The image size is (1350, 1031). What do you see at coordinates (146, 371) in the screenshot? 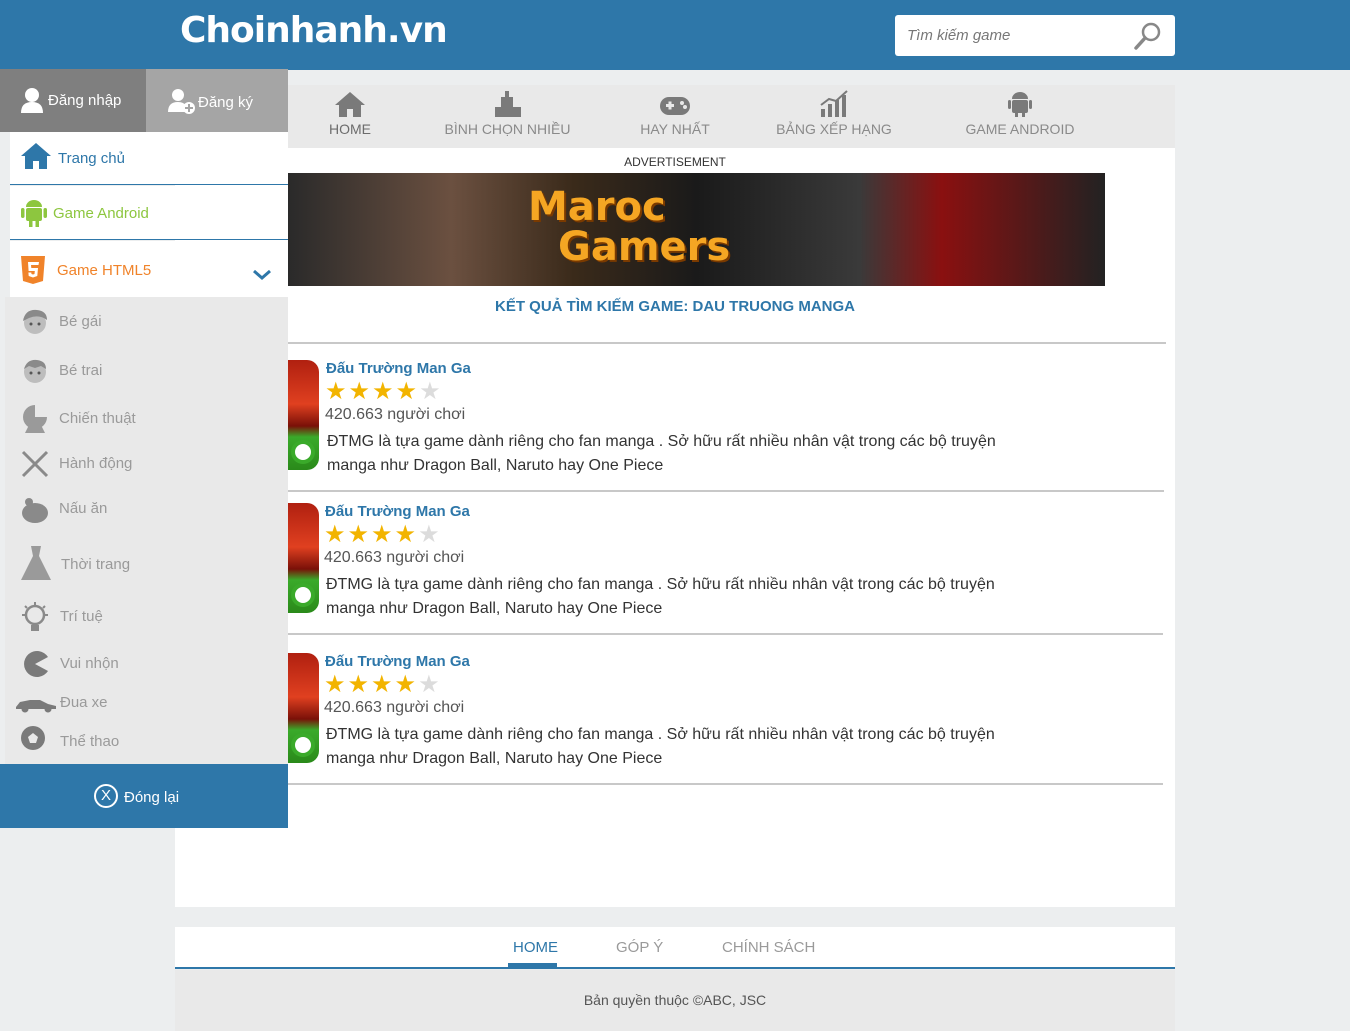
I see `sidebar-item-boy: Bé trai` at bounding box center [146, 371].